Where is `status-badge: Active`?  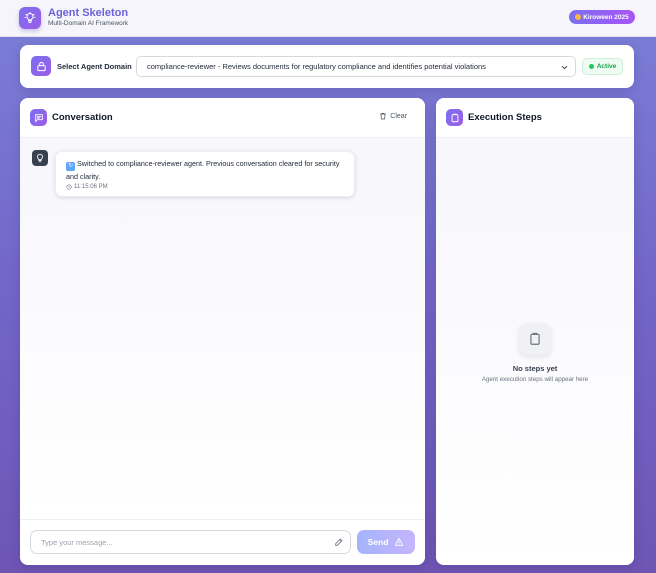
status-badge: Active is located at coordinates (602, 66).